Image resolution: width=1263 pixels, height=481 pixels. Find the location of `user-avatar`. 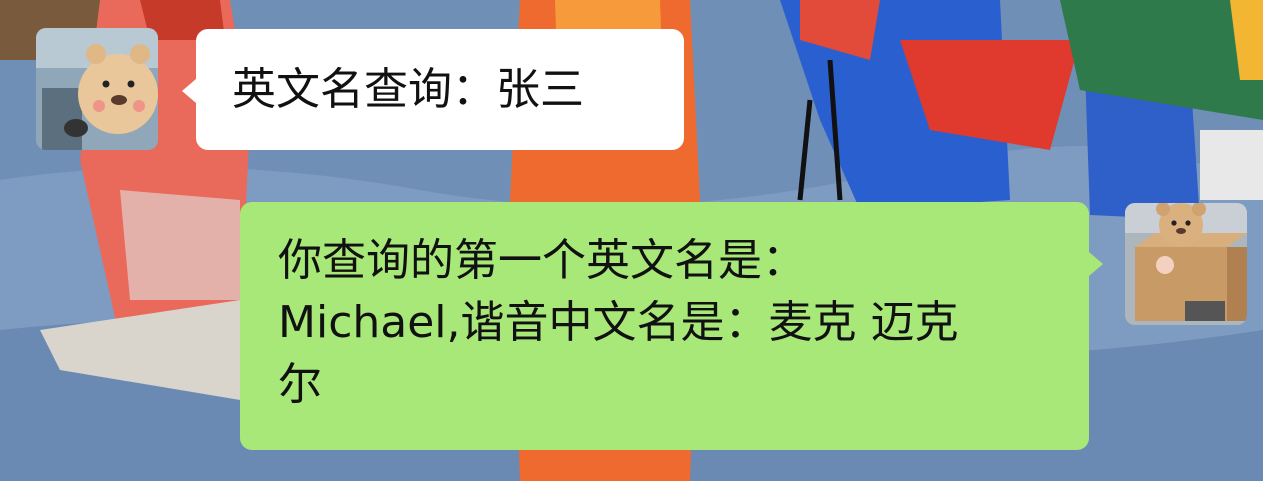

user-avatar is located at coordinates (97, 89).